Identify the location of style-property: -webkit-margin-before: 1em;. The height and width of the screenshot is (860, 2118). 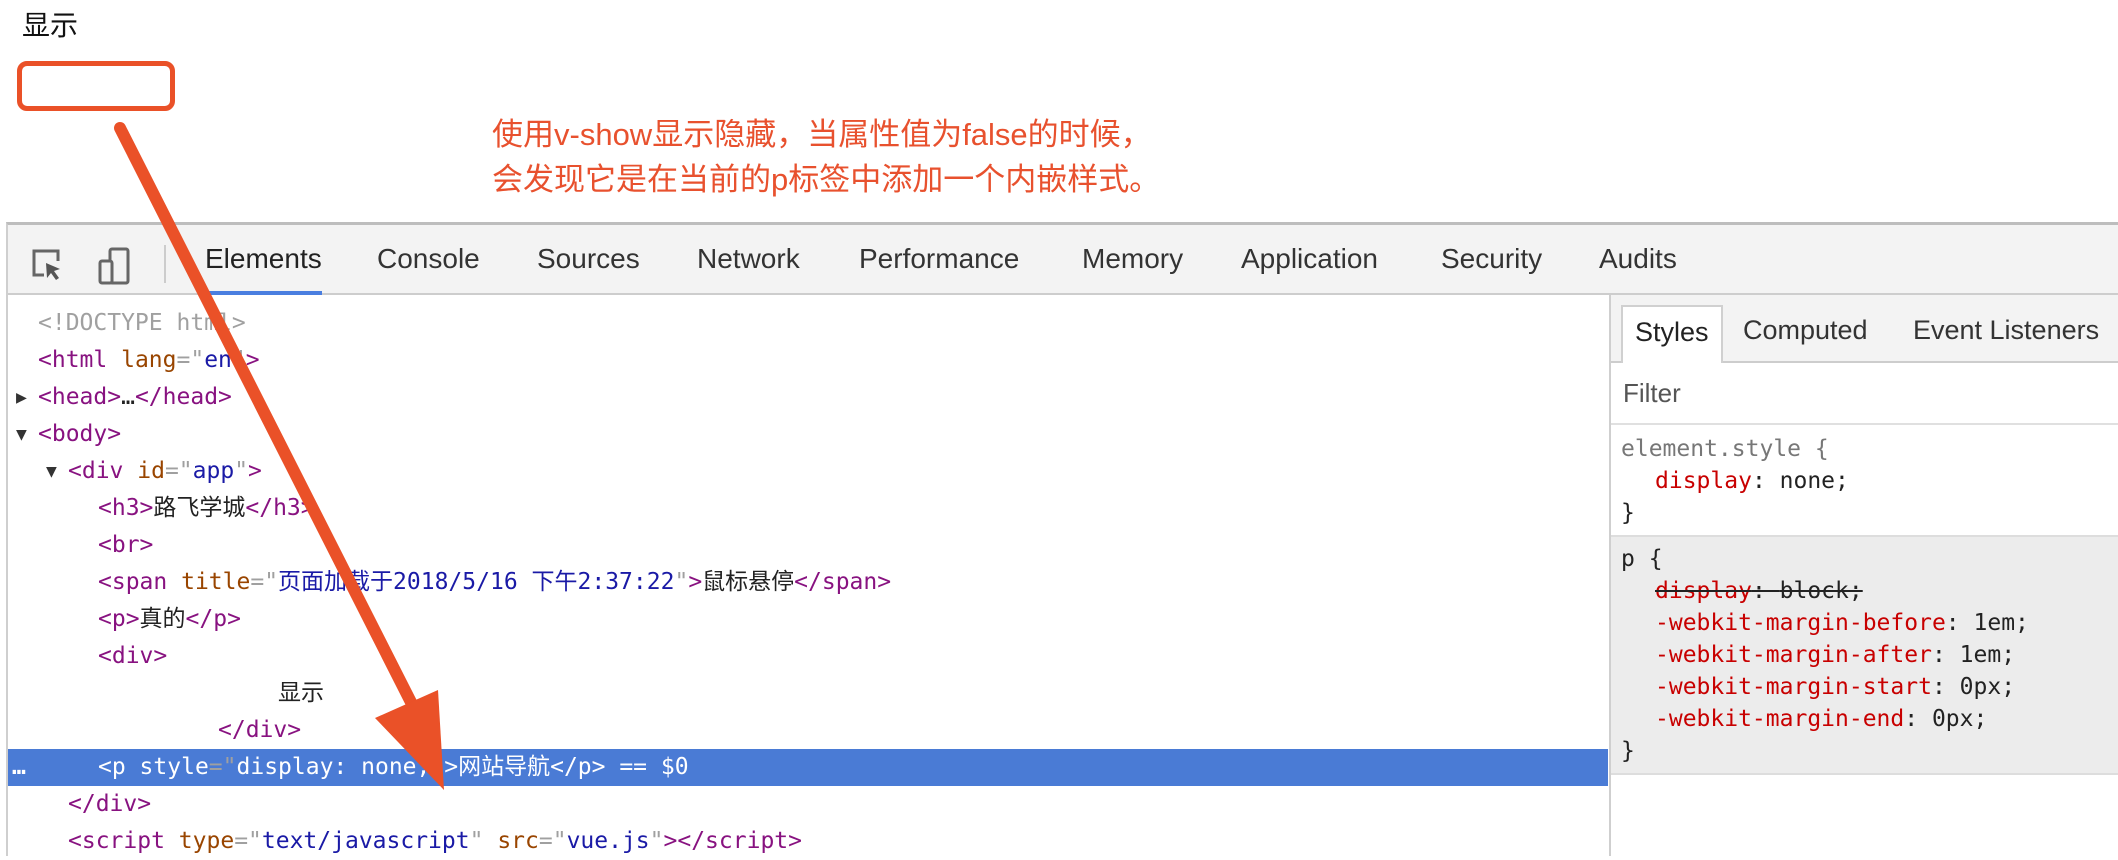
(1864, 623).